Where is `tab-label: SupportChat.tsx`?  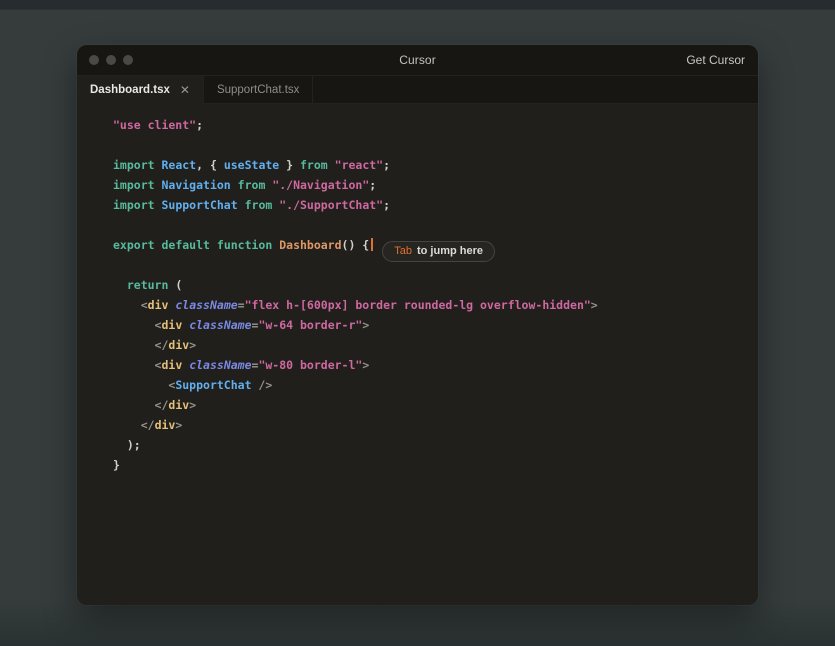 tab-label: SupportChat.tsx is located at coordinates (258, 89).